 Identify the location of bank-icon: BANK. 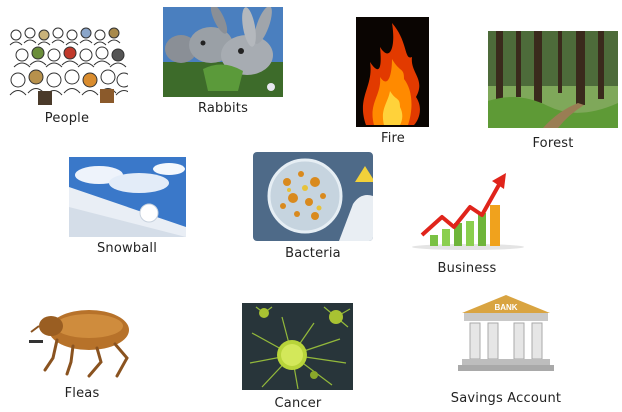
(506, 333).